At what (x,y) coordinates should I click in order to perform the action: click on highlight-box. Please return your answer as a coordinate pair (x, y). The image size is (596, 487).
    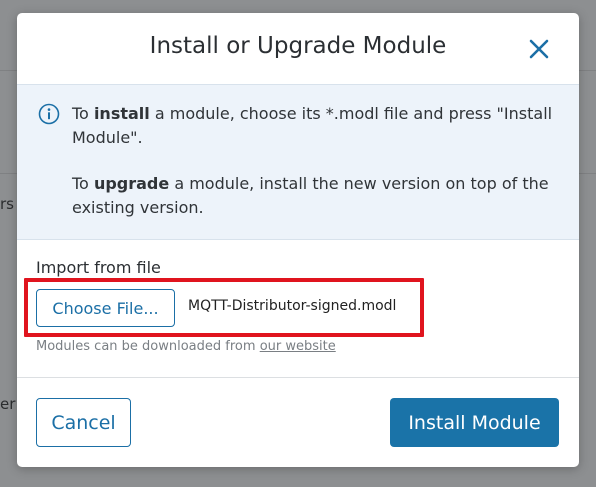
    Looking at the image, I should click on (224, 307).